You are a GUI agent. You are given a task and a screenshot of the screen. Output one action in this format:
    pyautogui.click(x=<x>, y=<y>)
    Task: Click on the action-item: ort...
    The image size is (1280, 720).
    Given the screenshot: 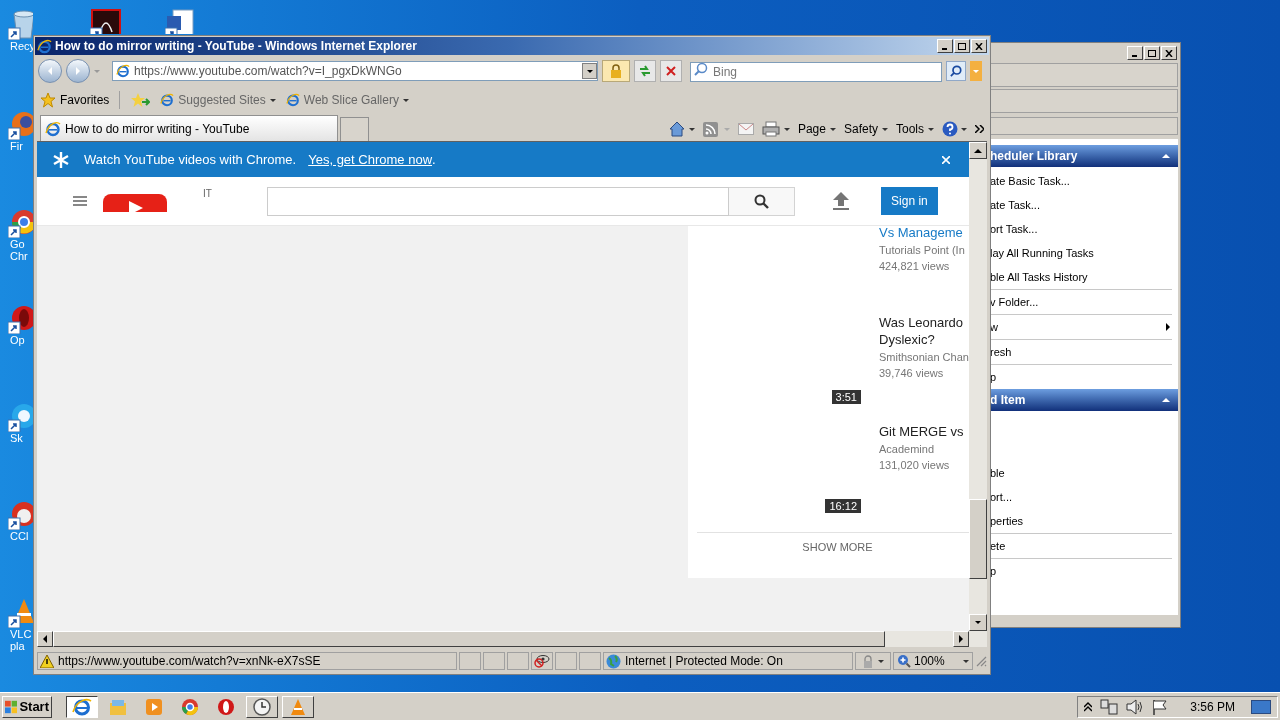 What is the action you would take?
    pyautogui.click(x=1001, y=497)
    